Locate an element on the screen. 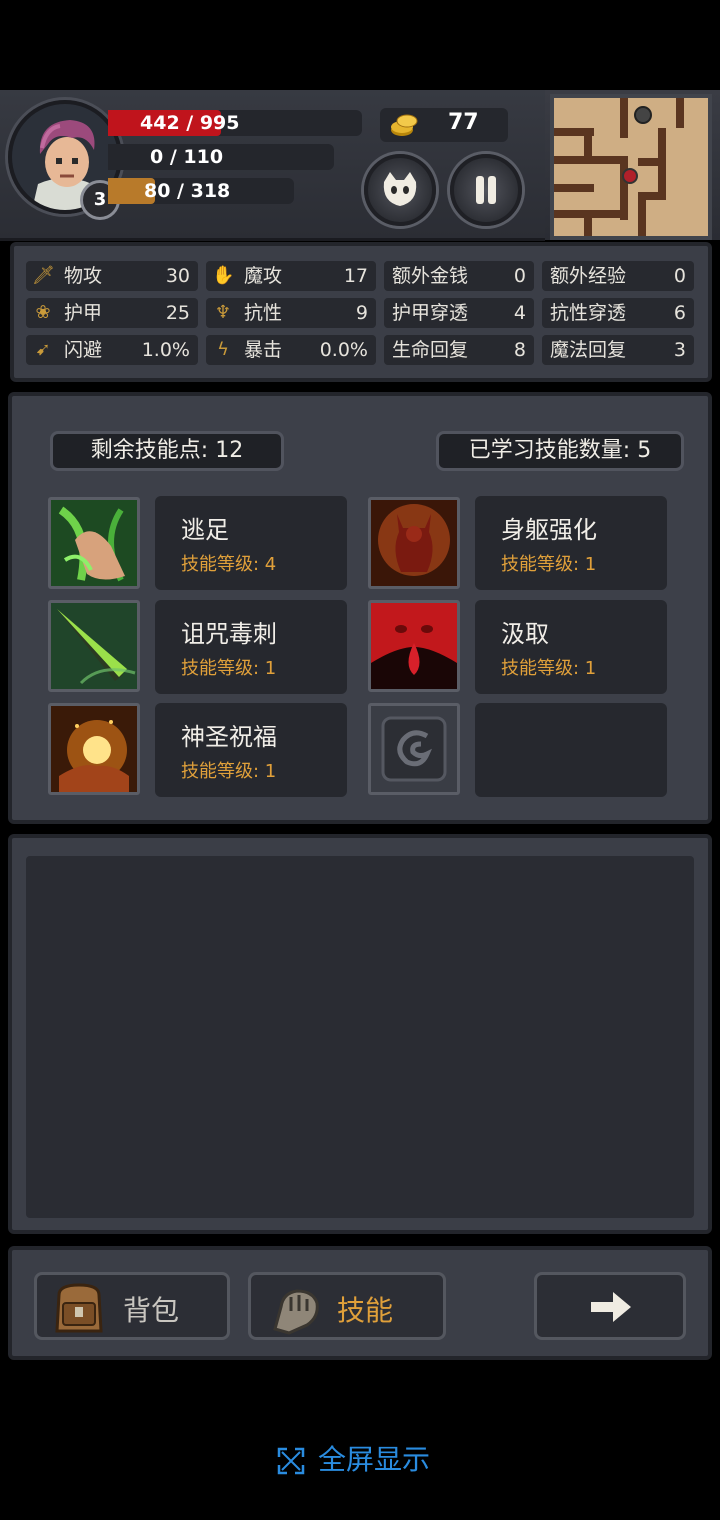 The height and width of the screenshot is (1520, 720). skill-name: 诅咒毒刺 is located at coordinates (229, 634).